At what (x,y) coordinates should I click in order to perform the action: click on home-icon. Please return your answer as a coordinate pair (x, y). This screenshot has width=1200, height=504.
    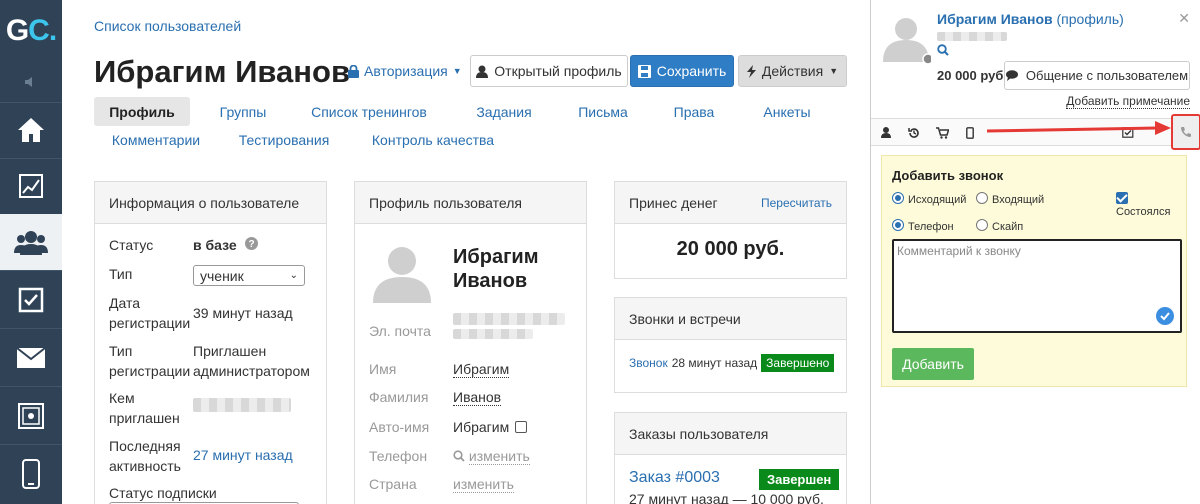
    Looking at the image, I should click on (31, 130).